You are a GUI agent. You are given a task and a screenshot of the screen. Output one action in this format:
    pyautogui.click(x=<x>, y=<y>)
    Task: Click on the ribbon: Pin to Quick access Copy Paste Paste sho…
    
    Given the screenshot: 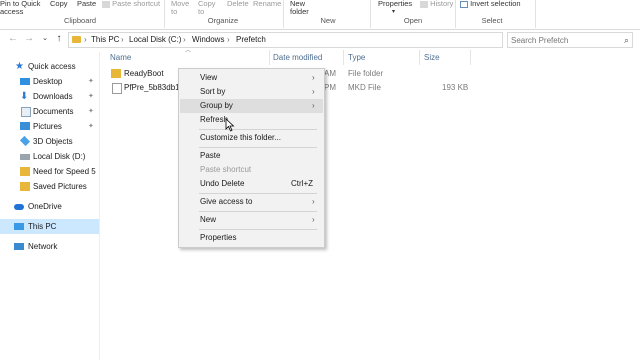 What is the action you would take?
    pyautogui.click(x=320, y=15)
    